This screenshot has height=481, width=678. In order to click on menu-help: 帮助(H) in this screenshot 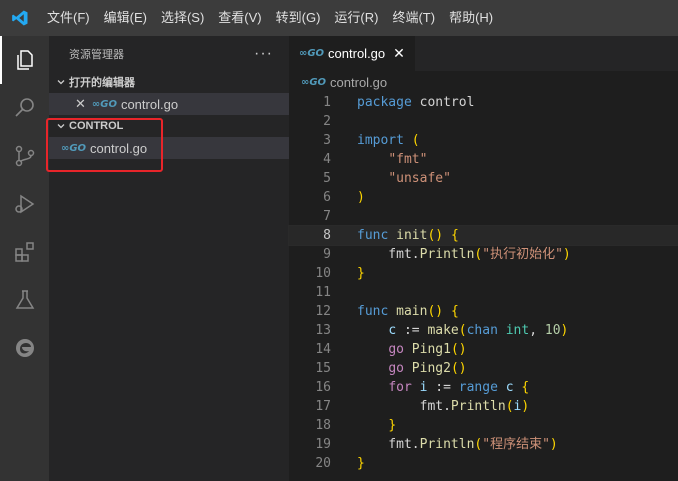, I will do `click(471, 18)`.